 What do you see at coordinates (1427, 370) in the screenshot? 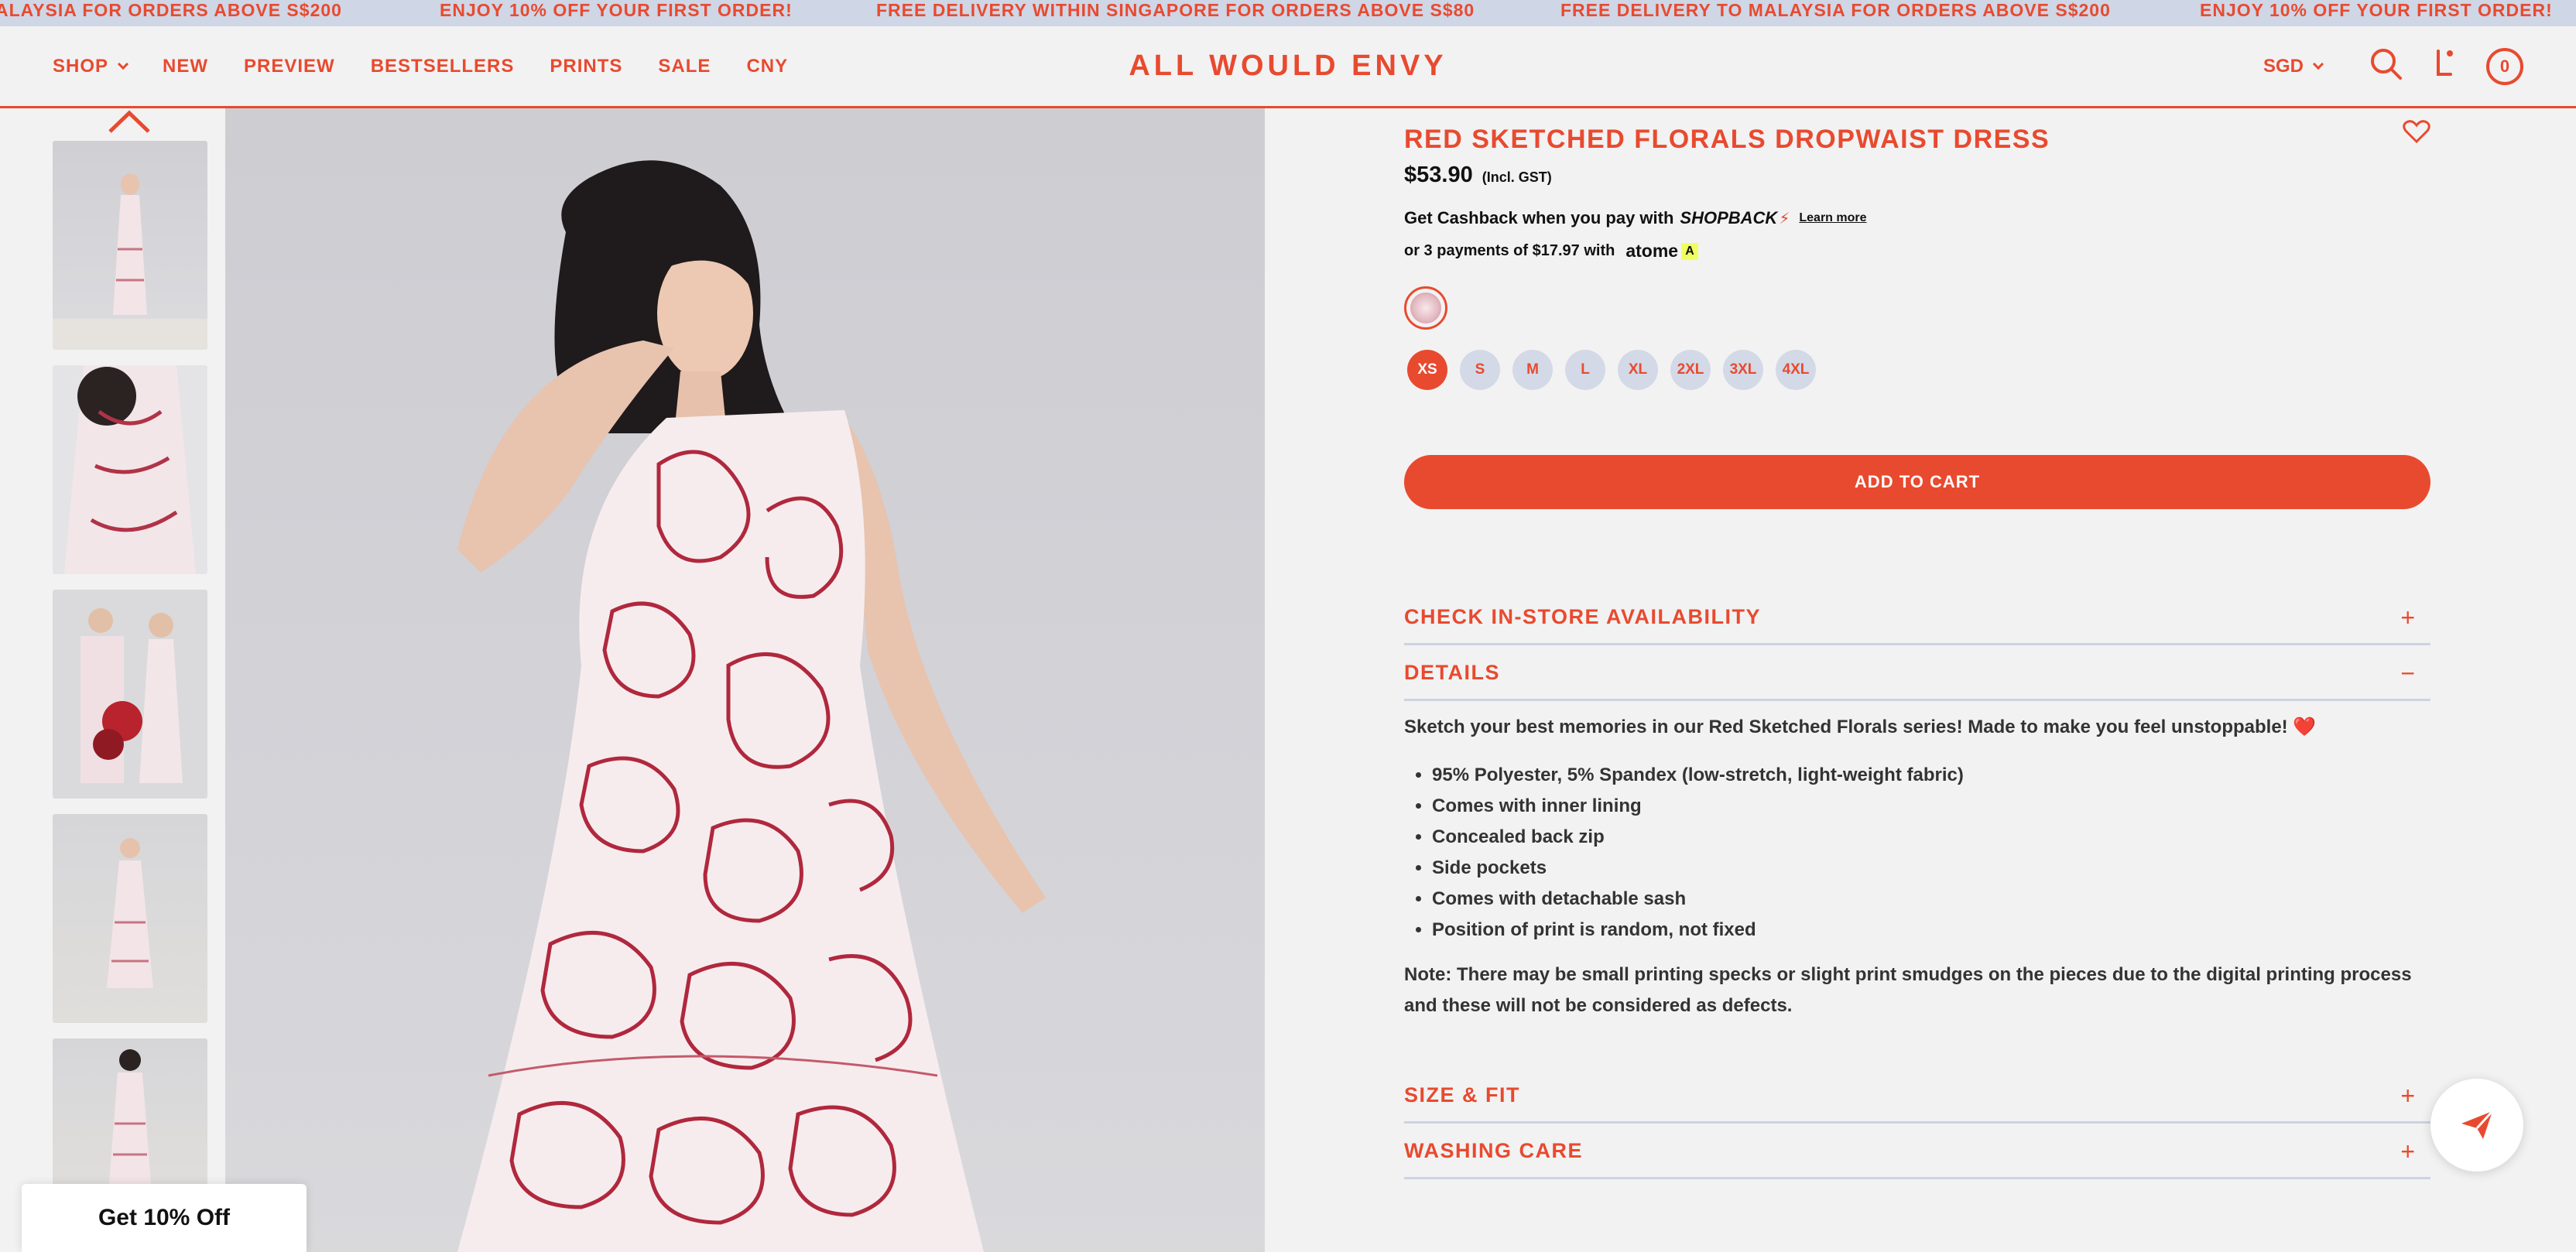
I see `size-option-xs: XS` at bounding box center [1427, 370].